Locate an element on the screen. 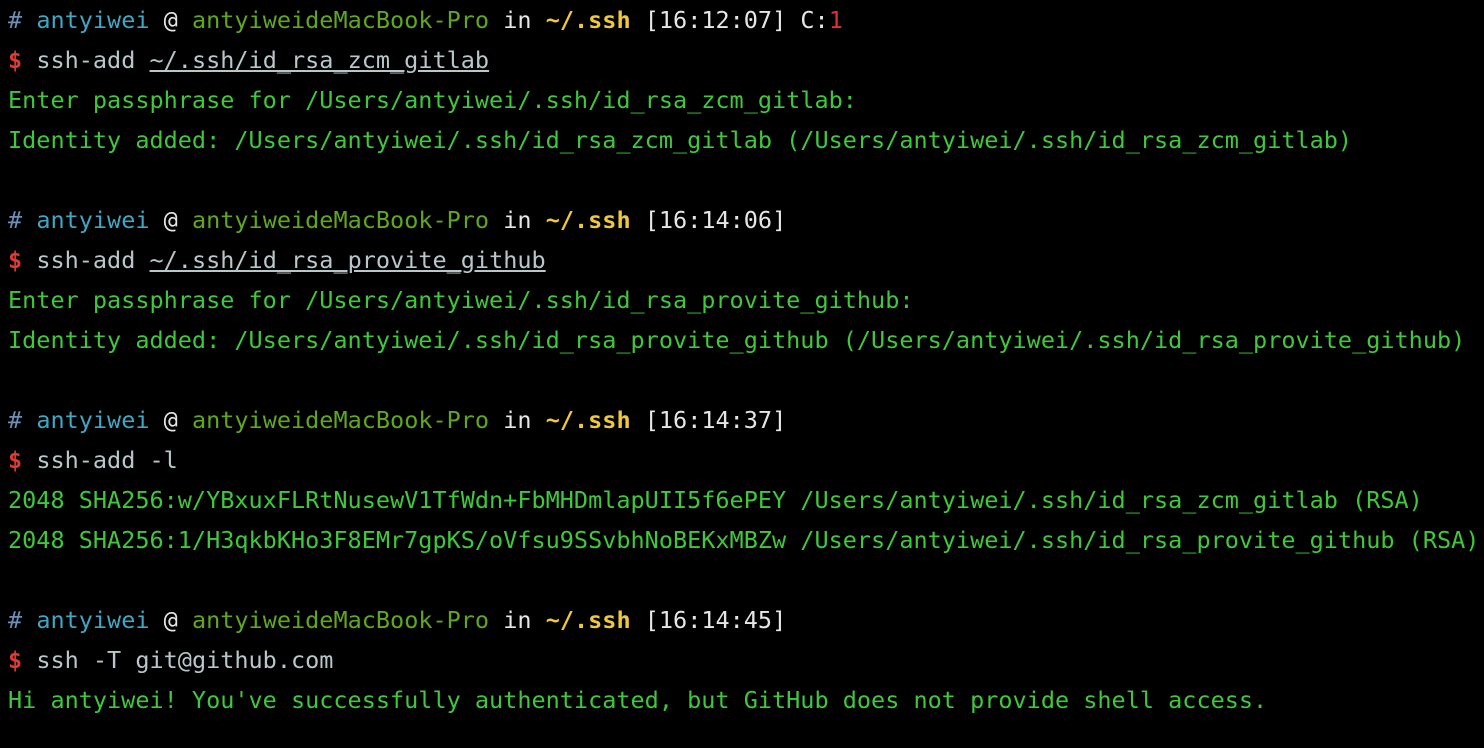  exit-code-label: C: is located at coordinates (814, 20).